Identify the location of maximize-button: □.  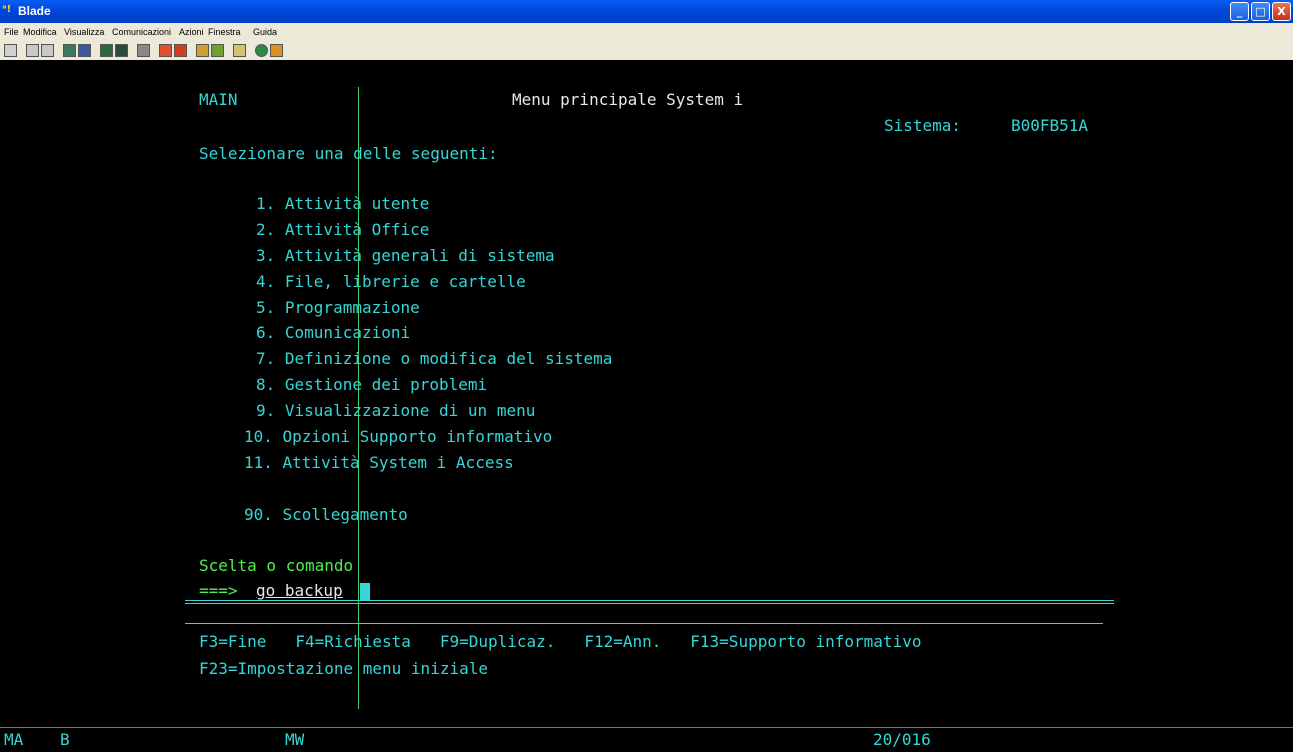
(1260, 11).